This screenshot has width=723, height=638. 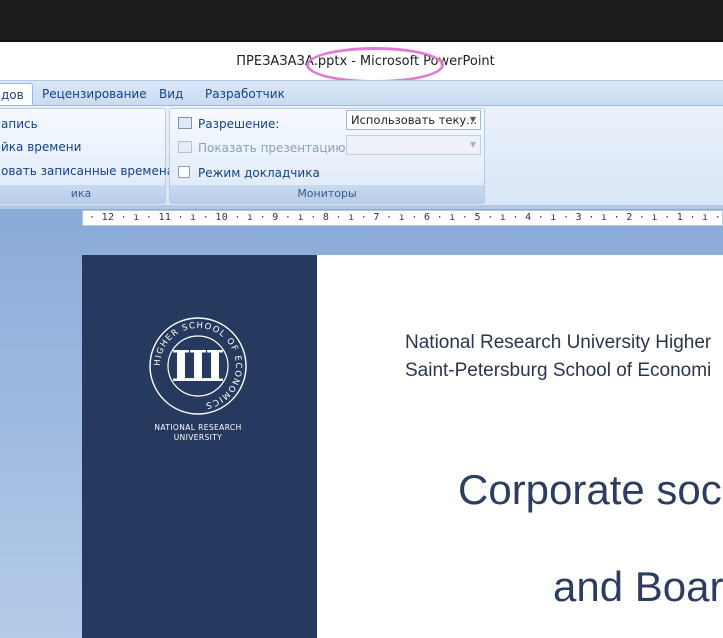 I want to click on tab-developer: Разработчик, so click(x=245, y=94).